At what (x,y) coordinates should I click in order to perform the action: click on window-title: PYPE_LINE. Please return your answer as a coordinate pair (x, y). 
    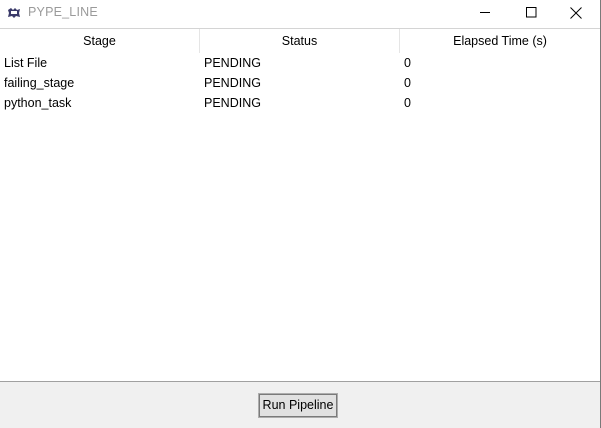
    Looking at the image, I should click on (63, 12).